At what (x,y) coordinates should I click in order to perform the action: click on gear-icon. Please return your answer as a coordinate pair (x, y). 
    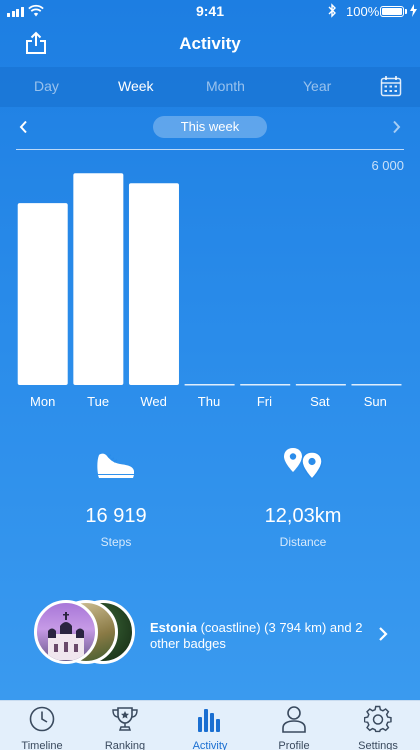
    Looking at the image, I should click on (377, 719).